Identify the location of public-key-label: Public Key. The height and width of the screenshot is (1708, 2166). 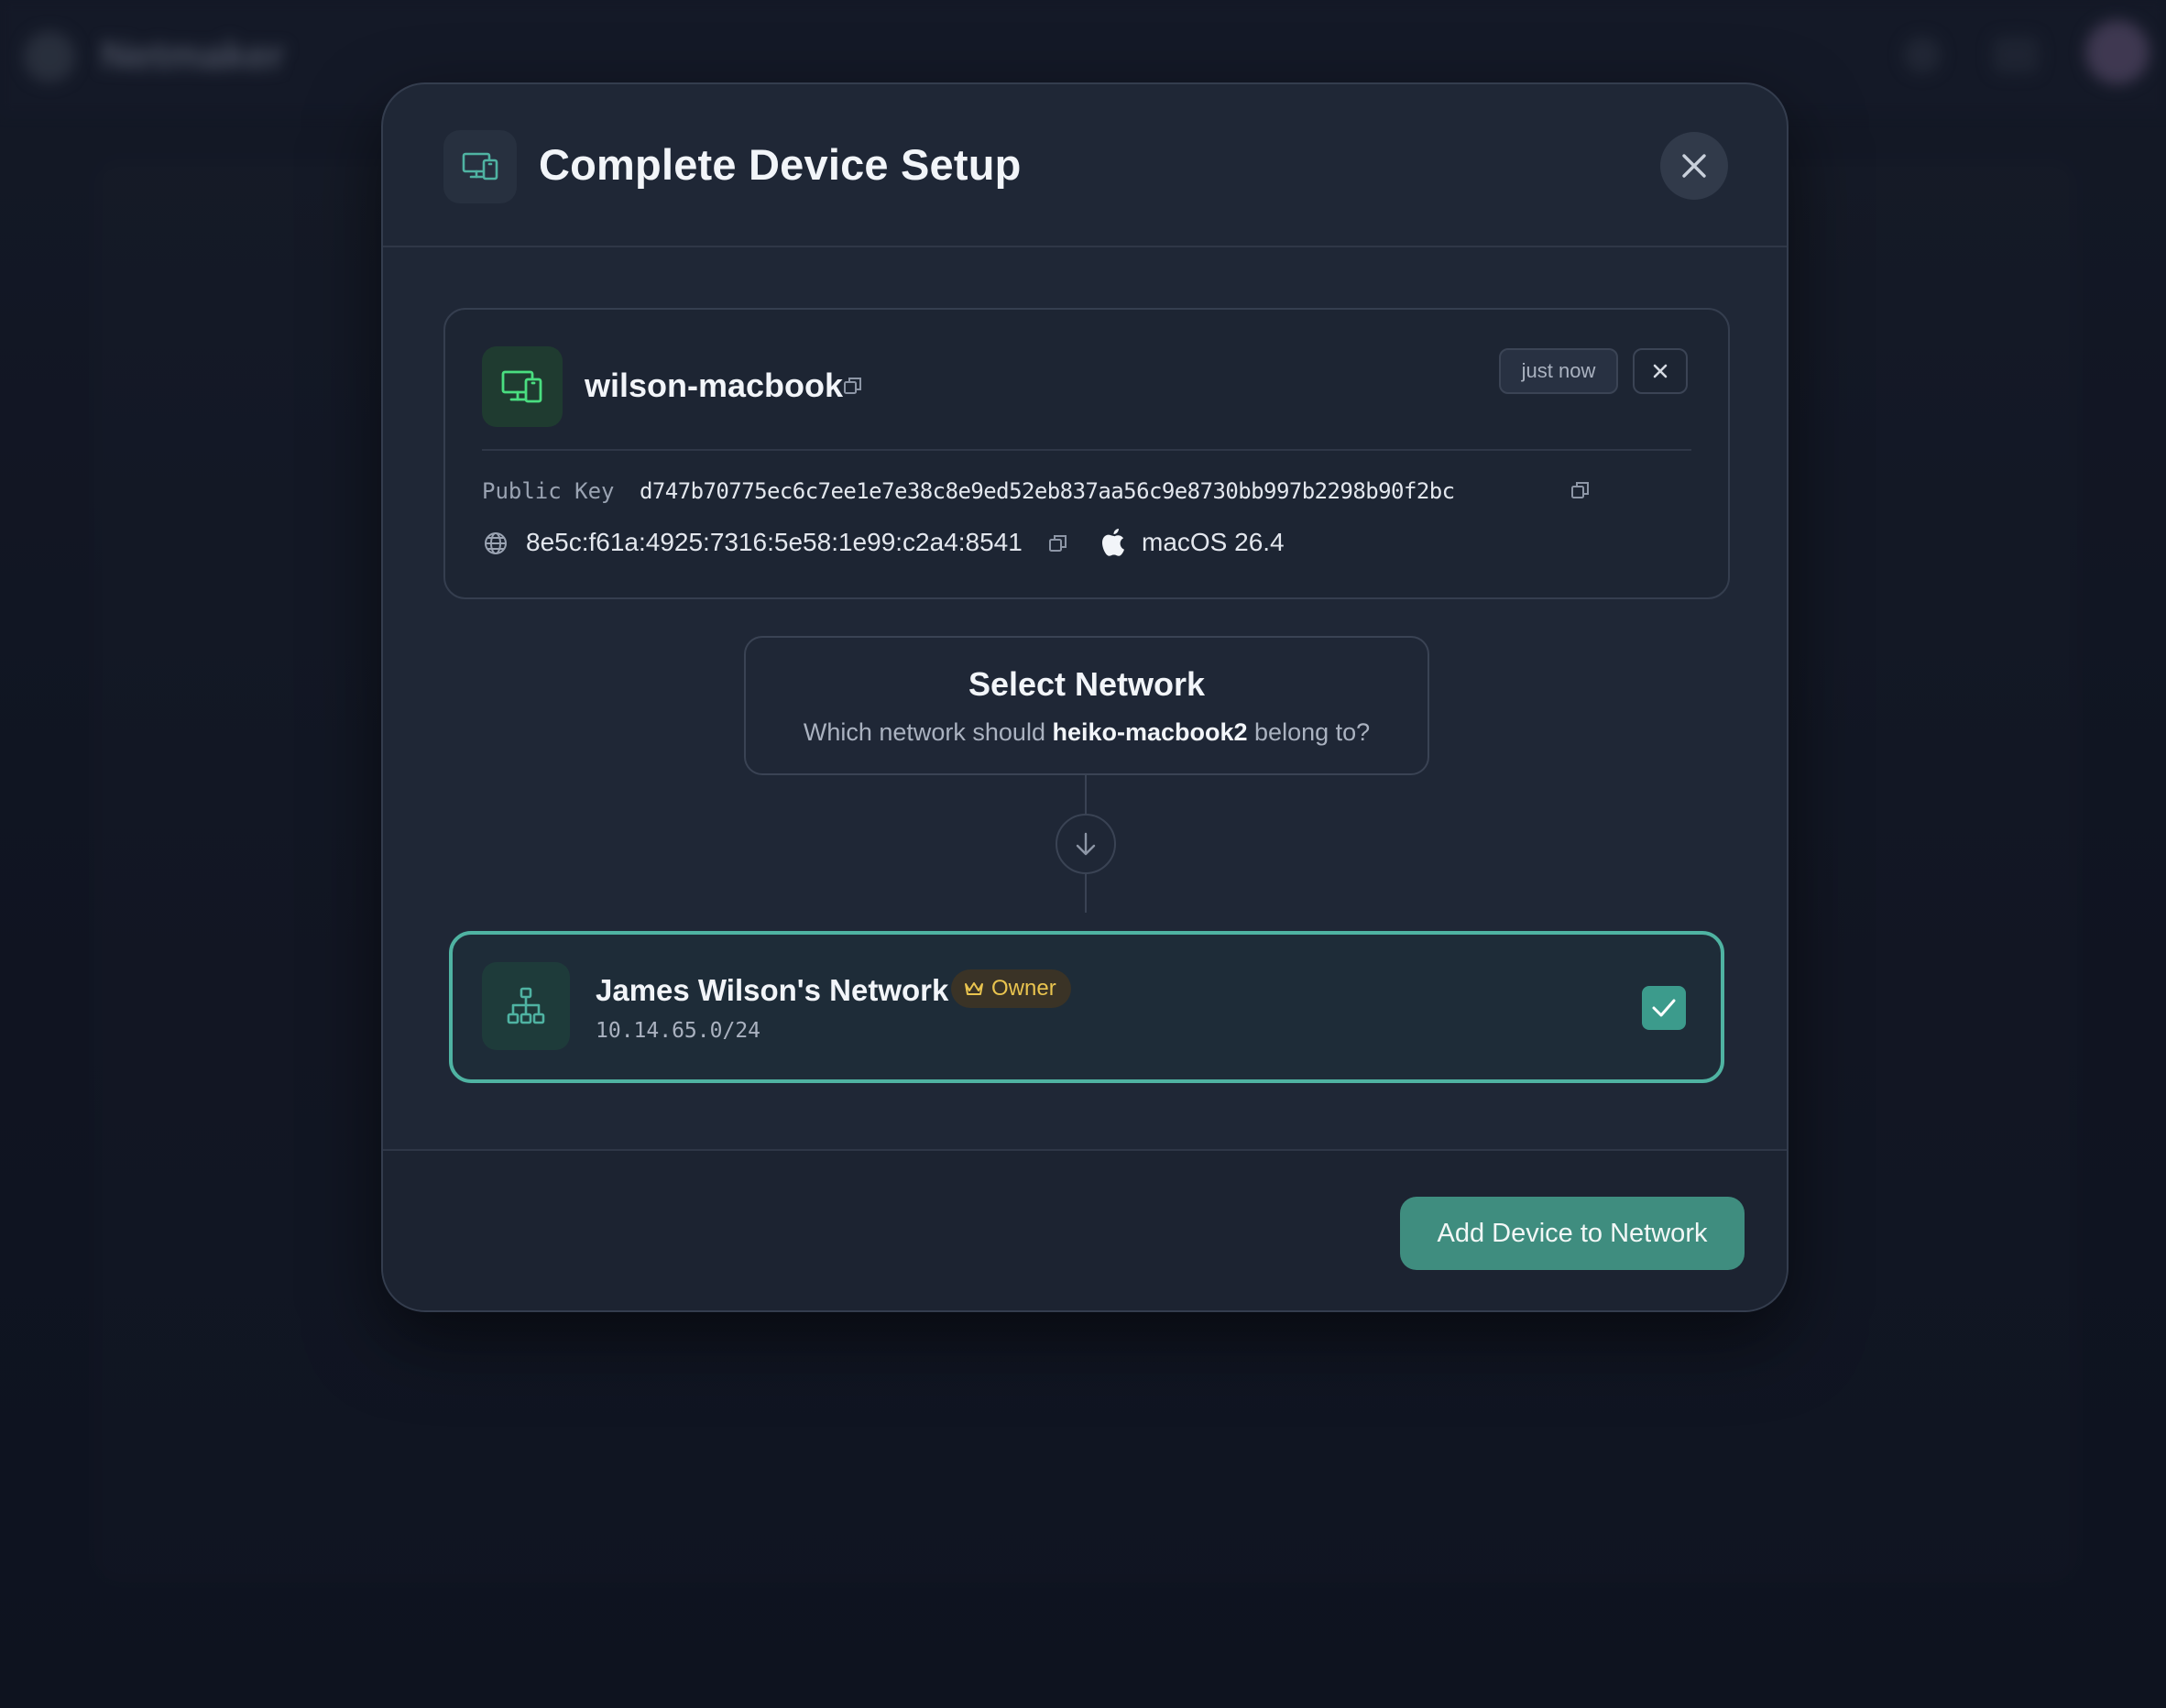
(548, 491).